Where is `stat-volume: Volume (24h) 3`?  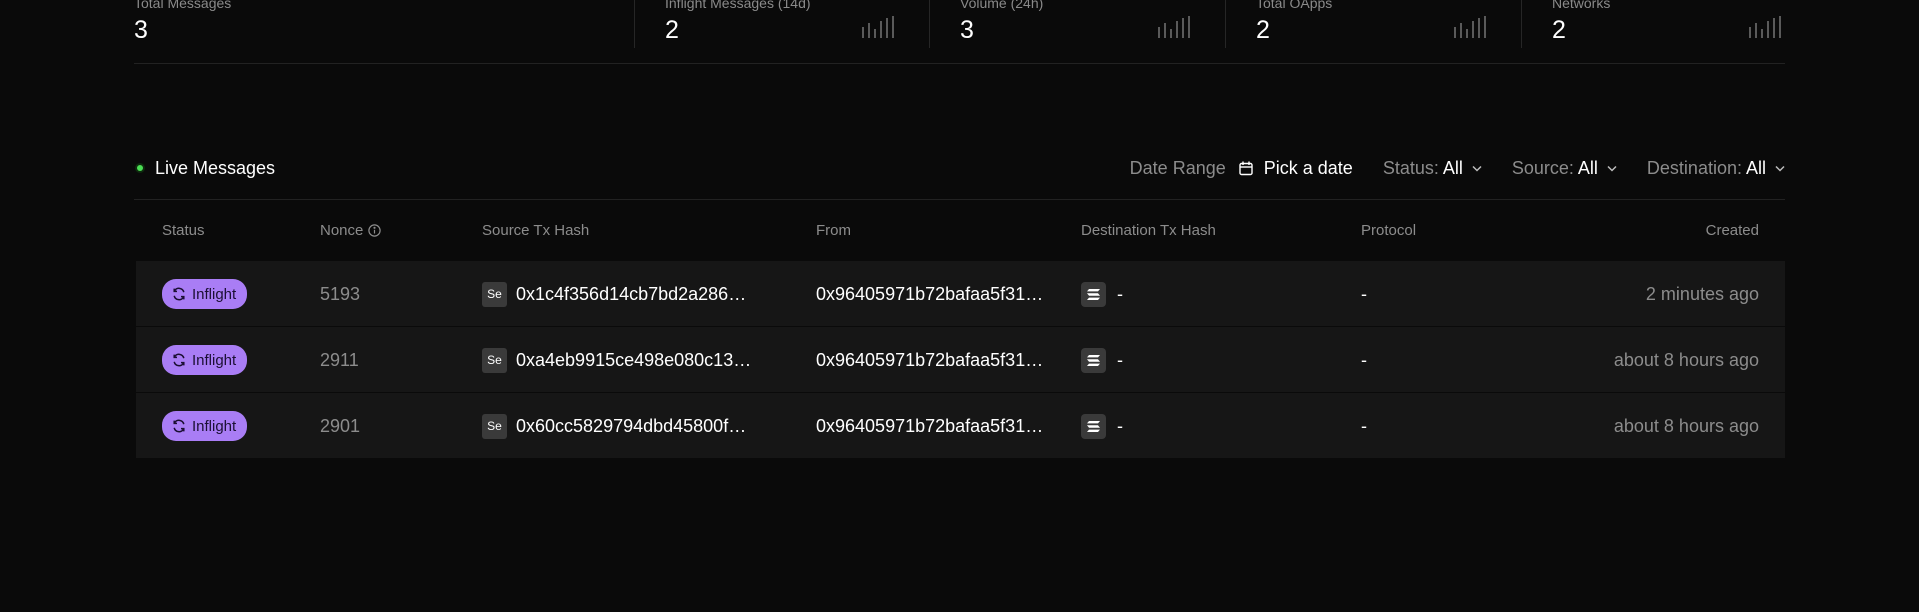 stat-volume: Volume (24h) 3 is located at coordinates (1077, 24).